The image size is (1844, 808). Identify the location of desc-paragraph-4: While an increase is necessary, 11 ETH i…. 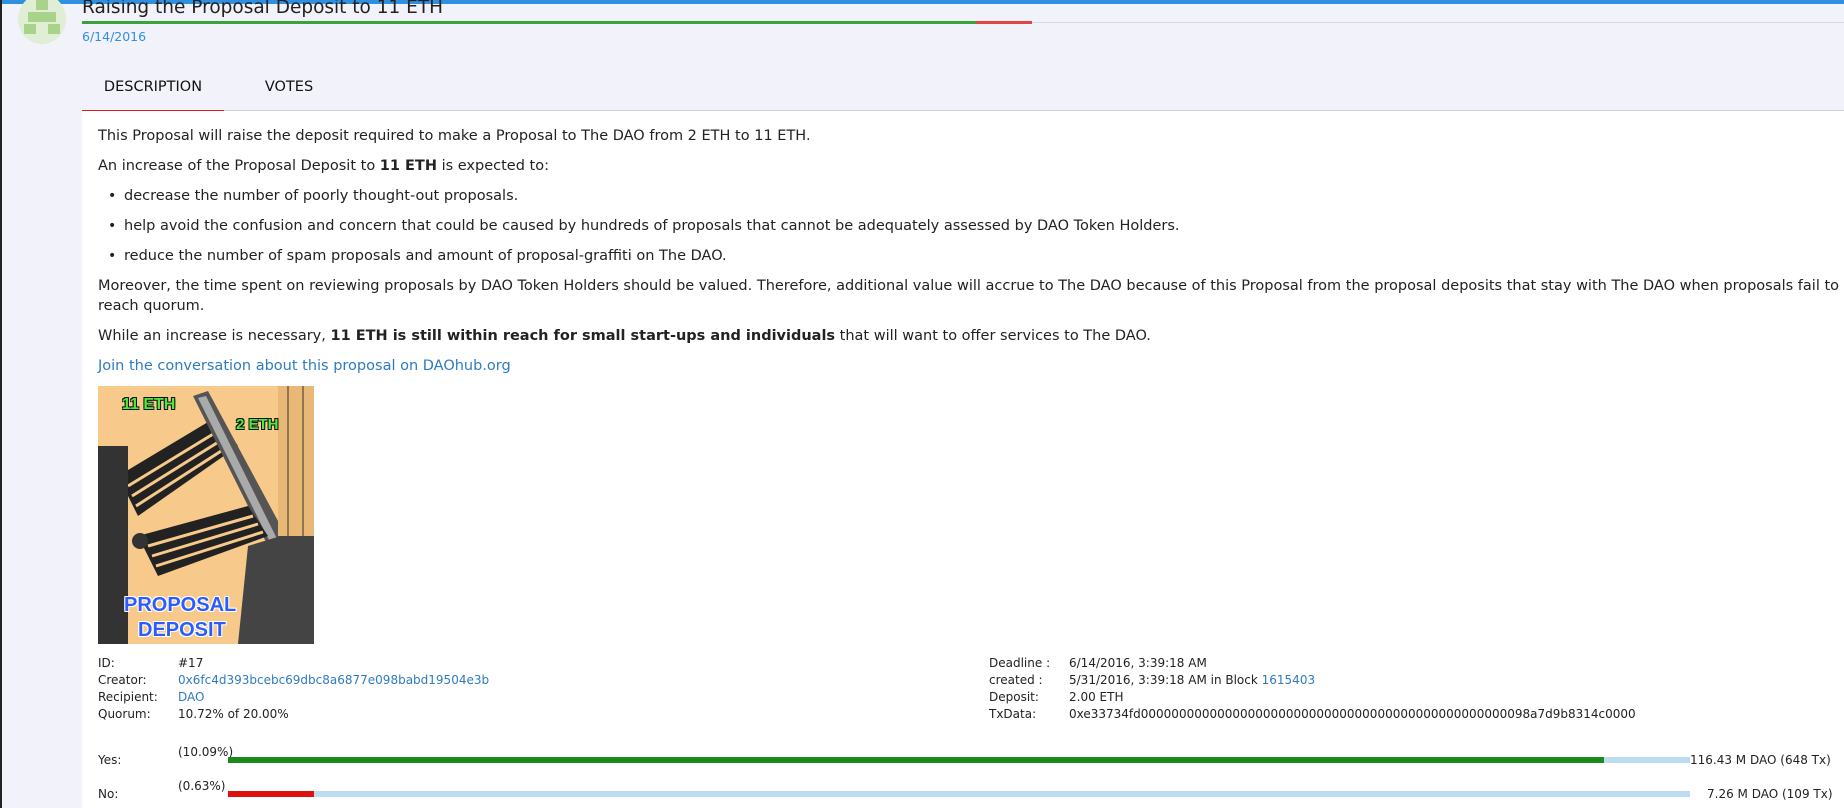
(624, 336).